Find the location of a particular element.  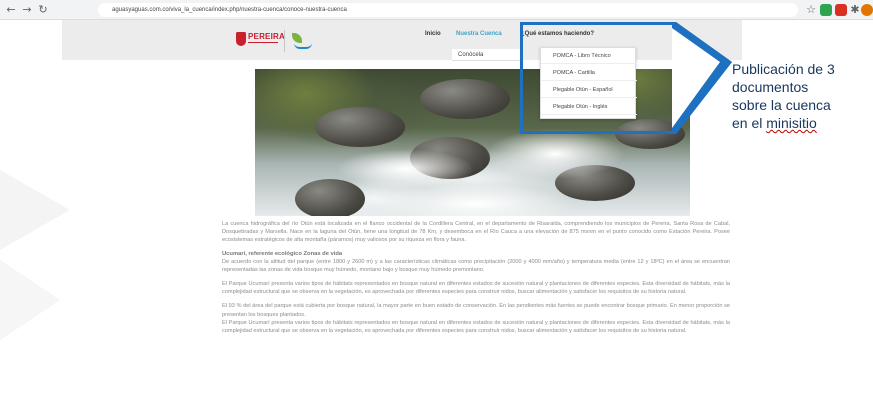

aguas-logo is located at coordinates (302, 41).